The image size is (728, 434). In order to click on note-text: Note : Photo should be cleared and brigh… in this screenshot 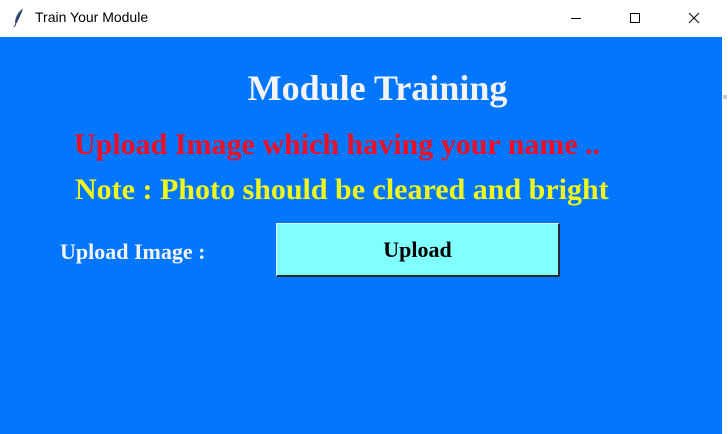, I will do `click(342, 189)`.